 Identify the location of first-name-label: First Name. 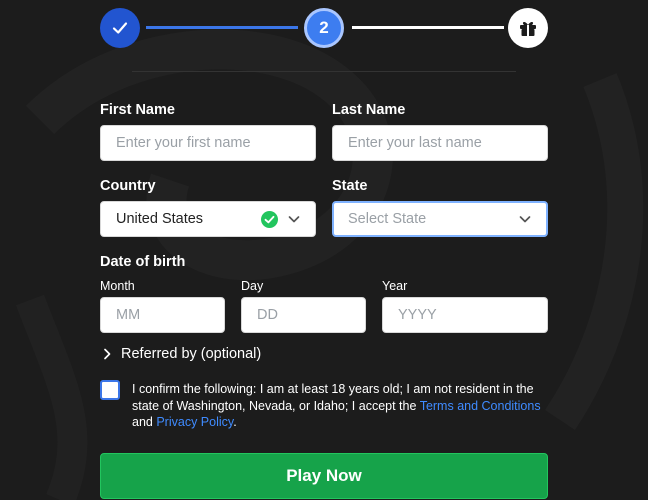
(137, 110).